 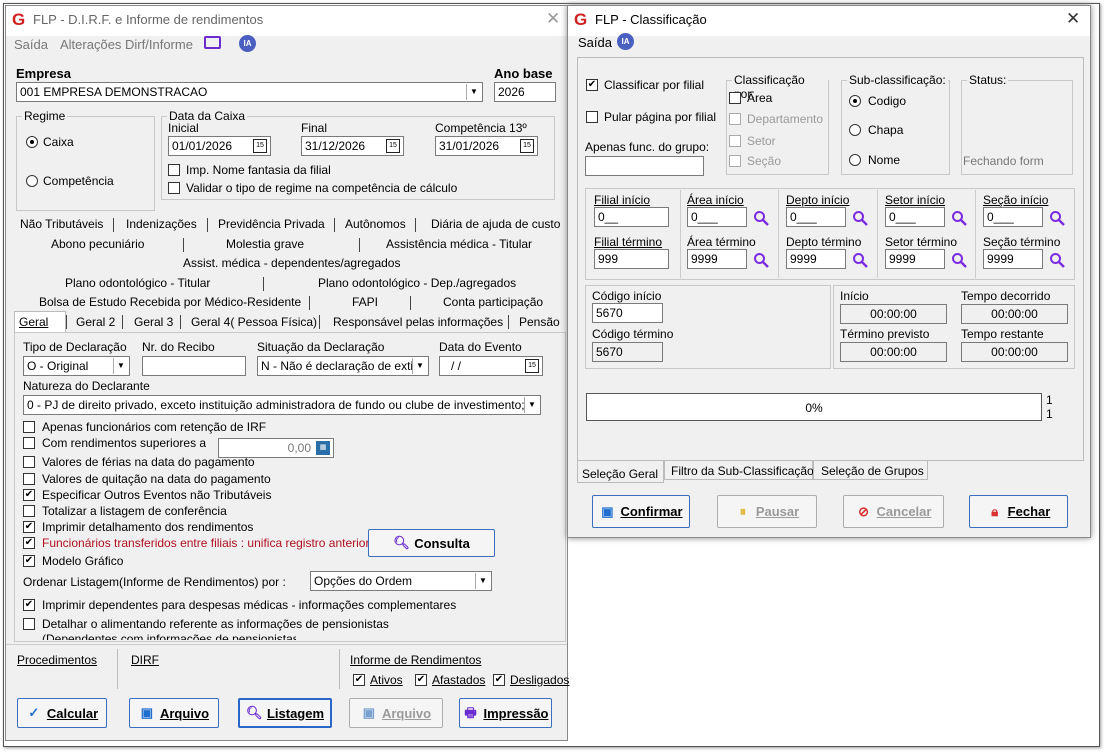 I want to click on desligados-checkbox: ✔, so click(x=499, y=680).